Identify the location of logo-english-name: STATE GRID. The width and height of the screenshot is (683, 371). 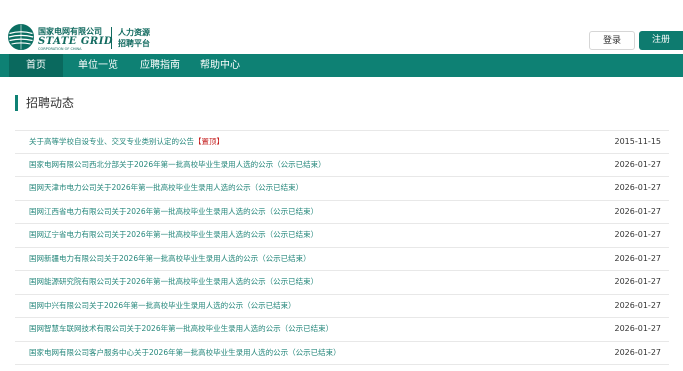
(76, 41).